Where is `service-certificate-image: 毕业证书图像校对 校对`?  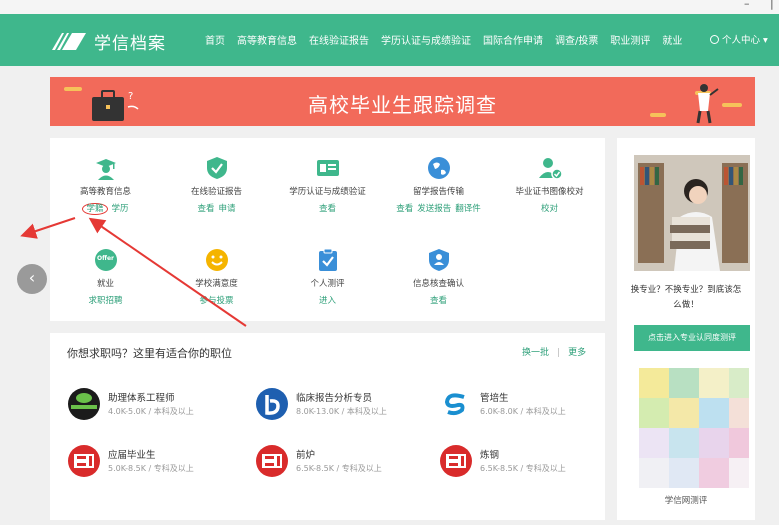 service-certificate-image: 毕业证书图像校对 校对 is located at coordinates (549, 185).